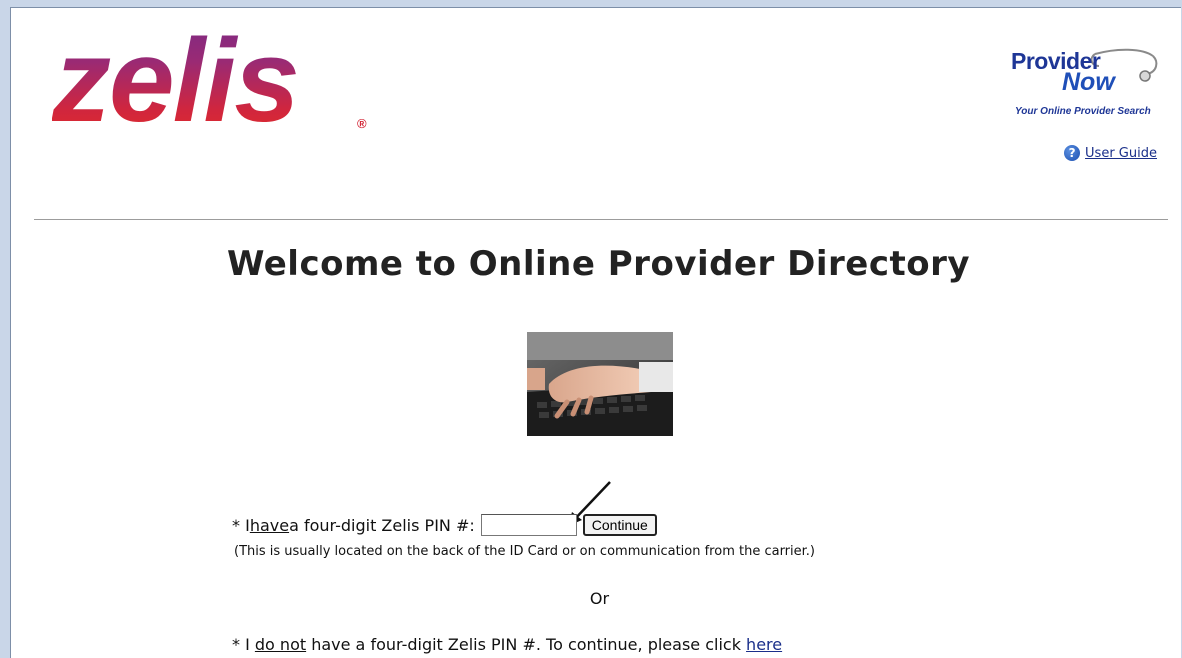 Image resolution: width=1182 pixels, height=658 pixels. I want to click on or-separator: Or, so click(599, 598).